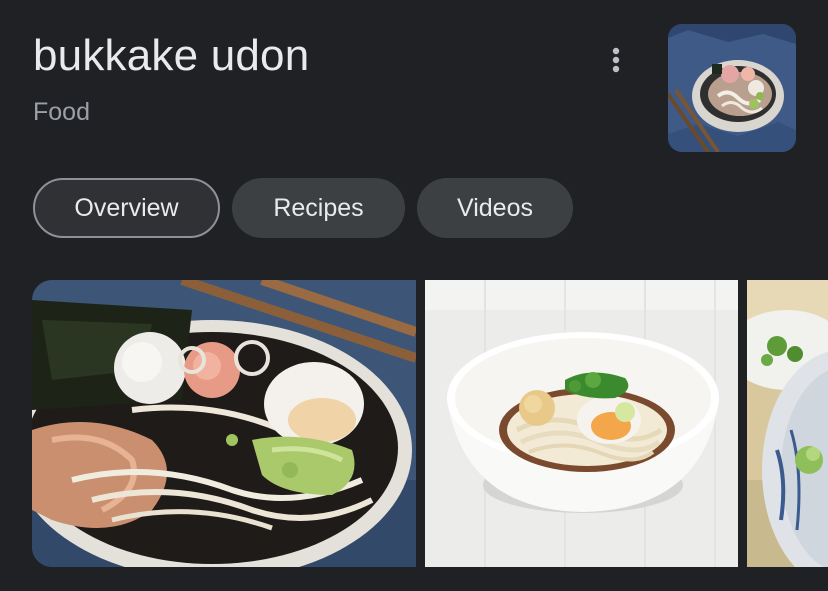  What do you see at coordinates (318, 208) in the screenshot?
I see `tab-recipes: Recipes` at bounding box center [318, 208].